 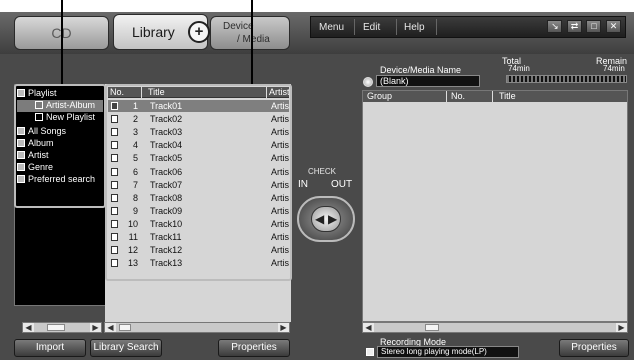 What do you see at coordinates (421, 70) in the screenshot?
I see `device-name-label: Device/Media Name` at bounding box center [421, 70].